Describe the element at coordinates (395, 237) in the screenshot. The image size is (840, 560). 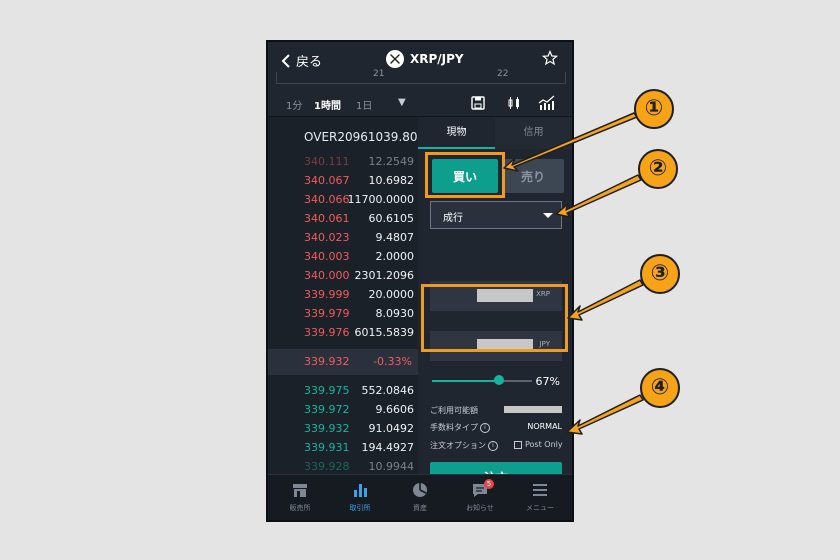
I see `ask-qty: 9.4807` at that location.